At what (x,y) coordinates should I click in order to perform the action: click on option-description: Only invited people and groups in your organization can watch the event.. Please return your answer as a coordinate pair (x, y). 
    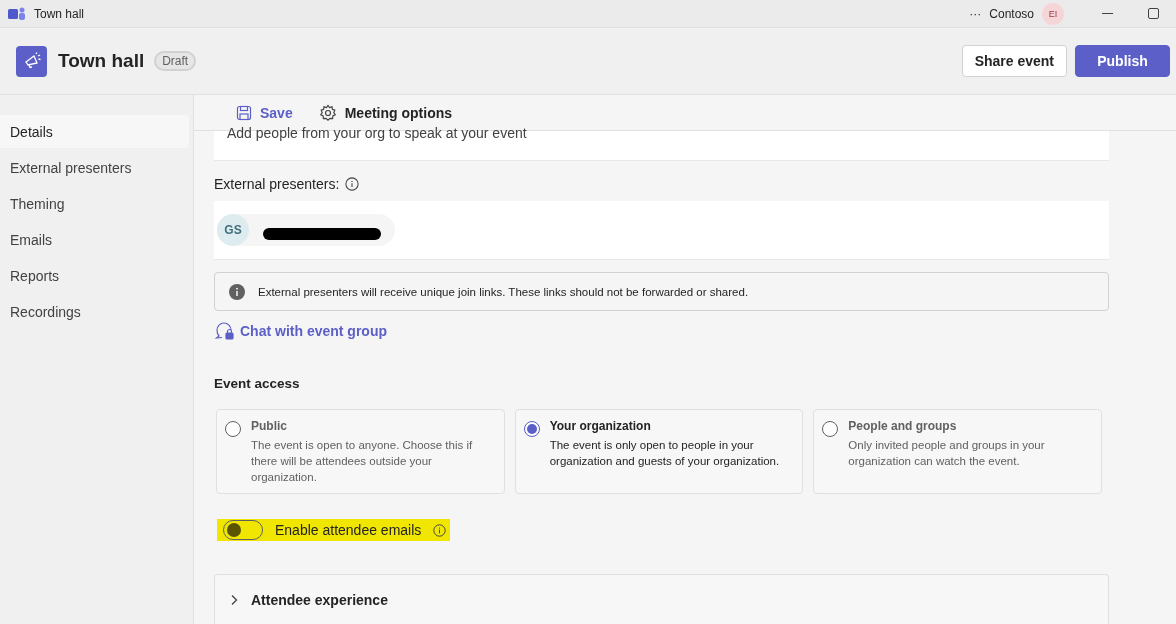
    Looking at the image, I should click on (947, 453).